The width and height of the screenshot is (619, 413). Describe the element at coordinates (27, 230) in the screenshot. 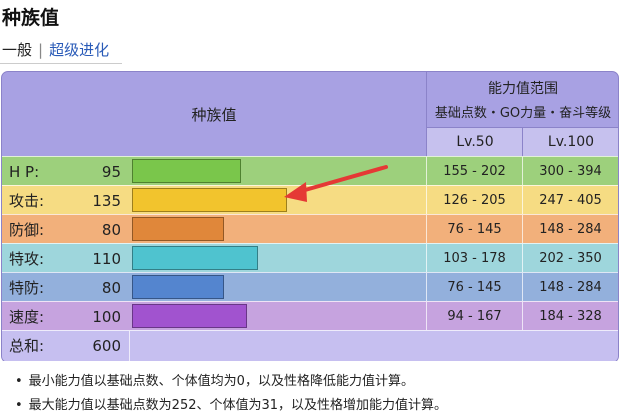

I see `stat-label: 防御:` at that location.